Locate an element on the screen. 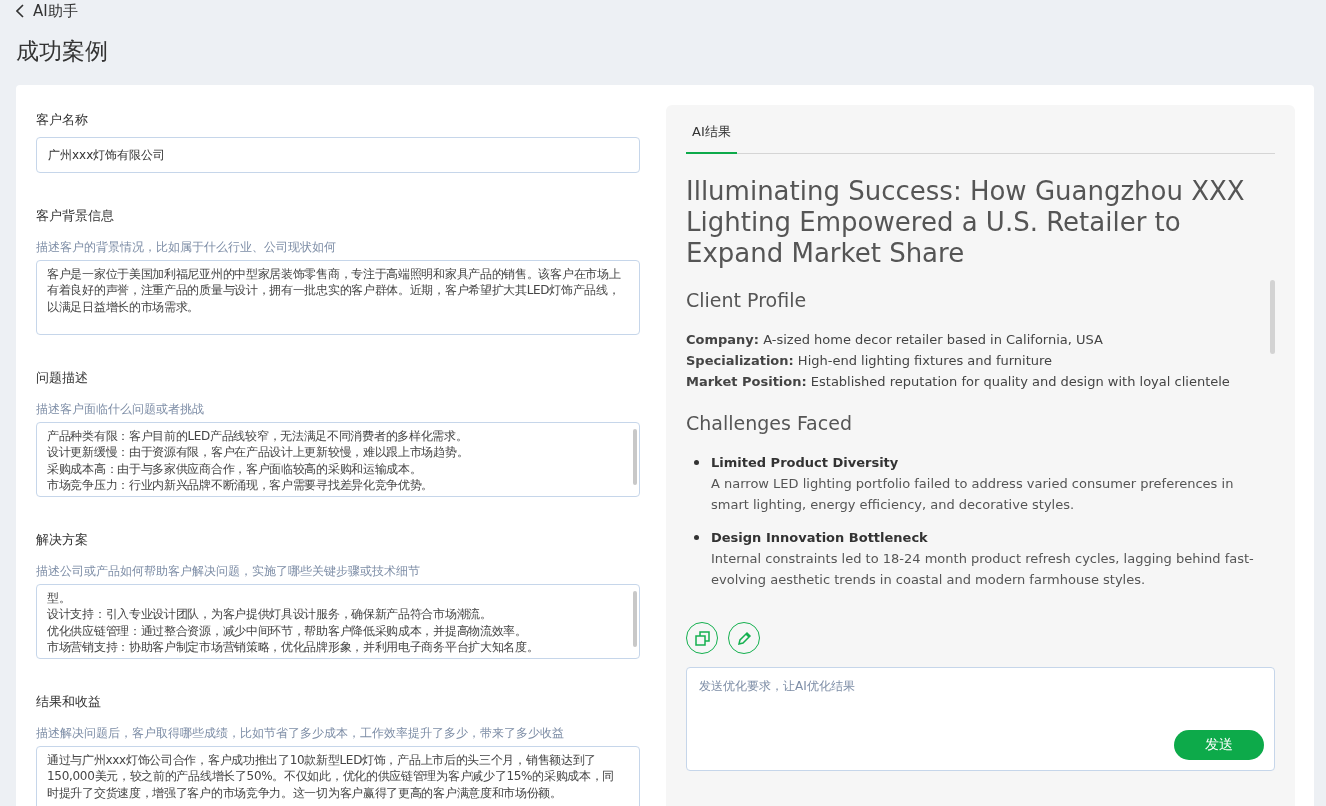 This screenshot has height=806, width=1326. field-hint: 描述客户的背景情况，比如属于什么行业、公司现状如何 is located at coordinates (186, 247).